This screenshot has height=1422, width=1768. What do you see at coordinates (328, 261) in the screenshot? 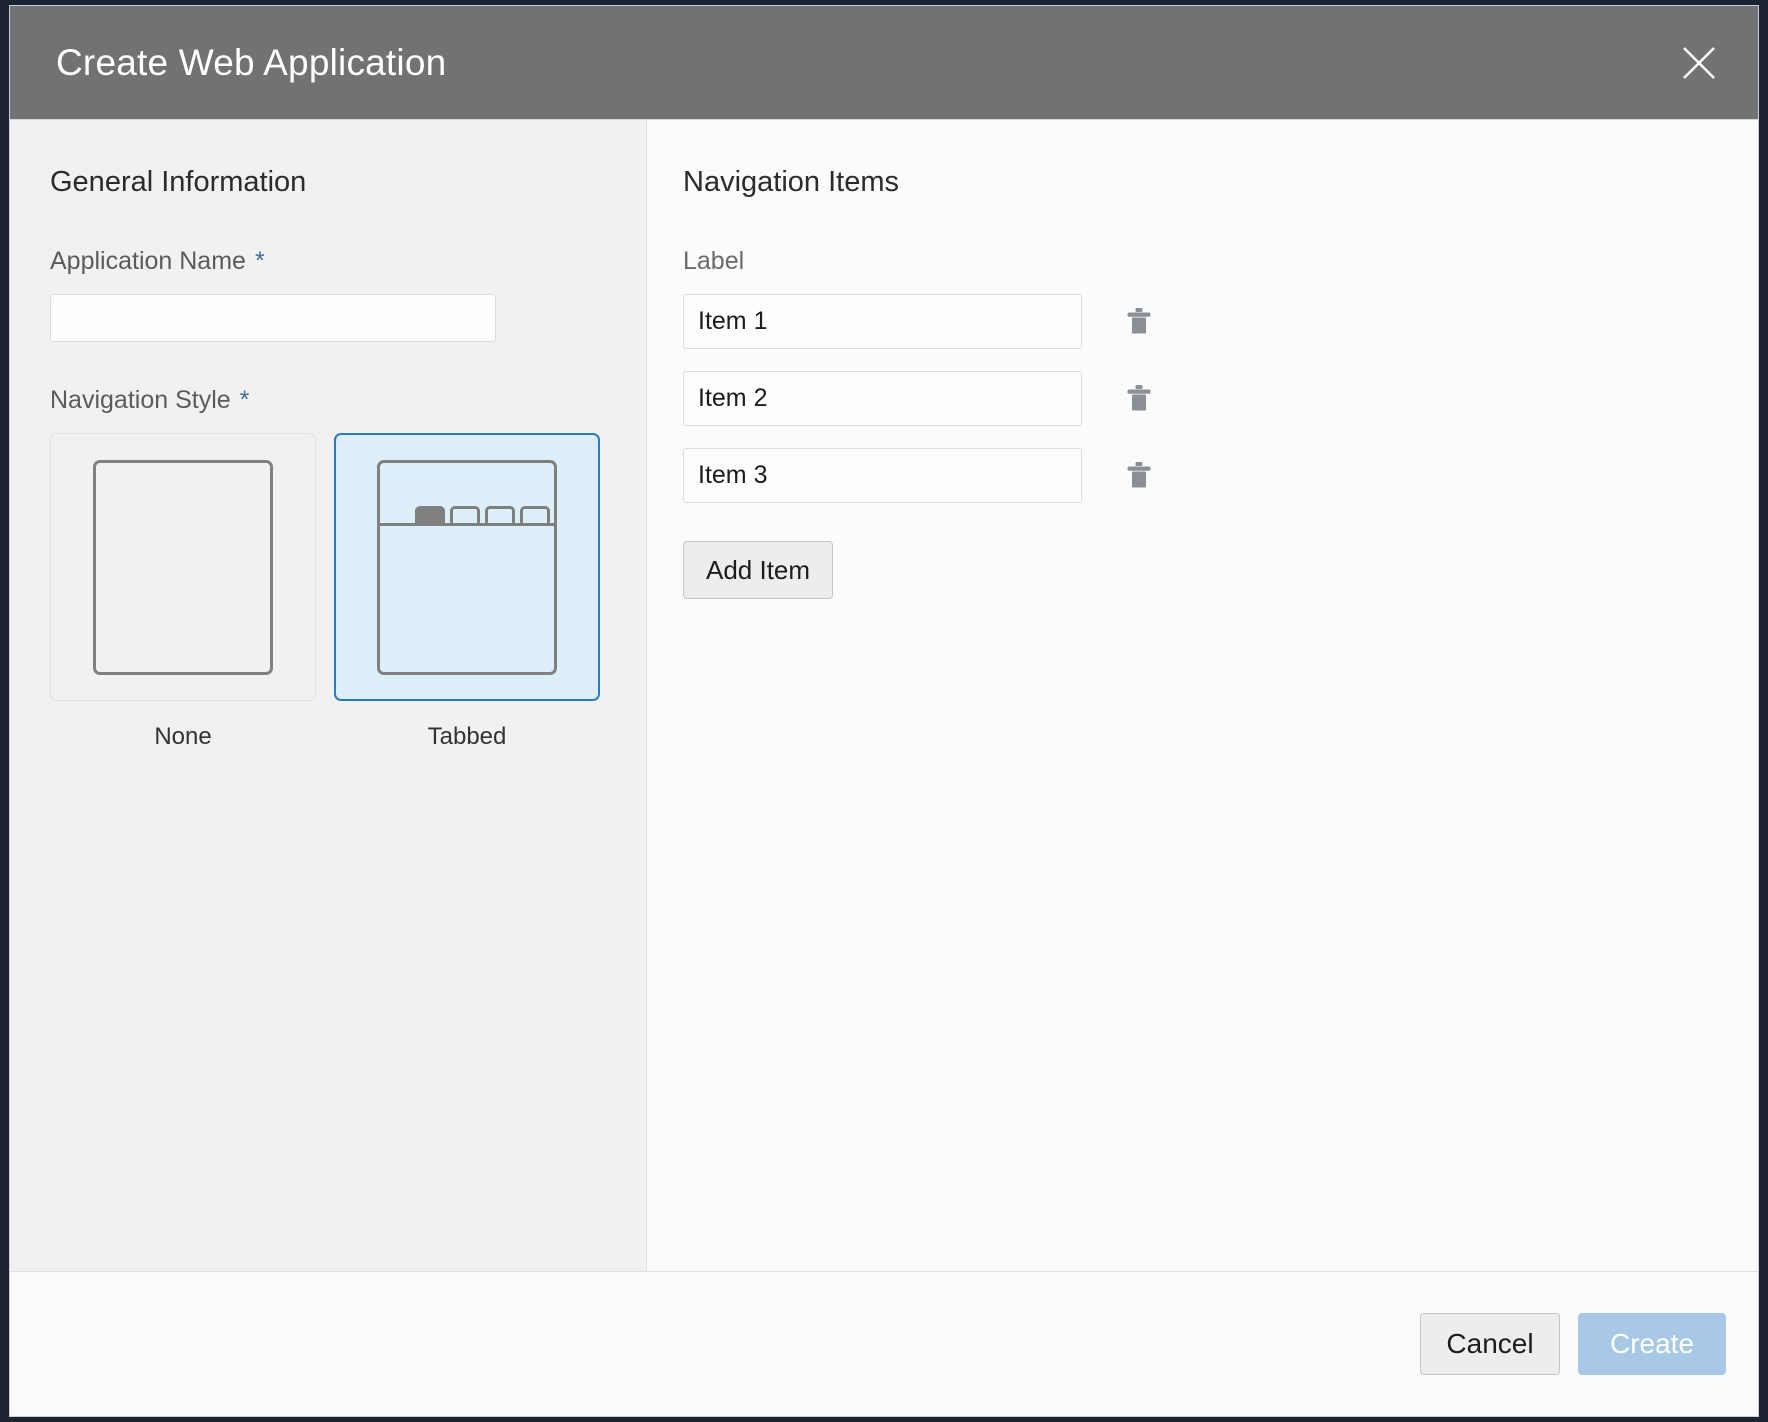
I see `application-name-label: Application Name *` at bounding box center [328, 261].